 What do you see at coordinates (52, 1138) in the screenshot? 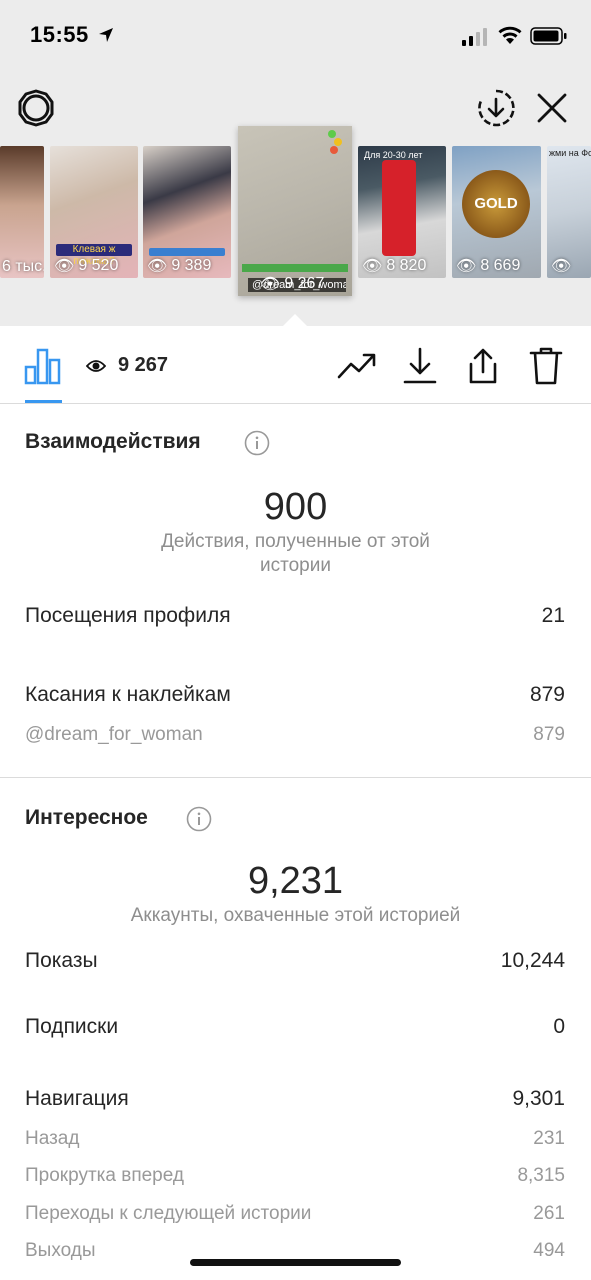
I see `stat-label: Назад` at bounding box center [52, 1138].